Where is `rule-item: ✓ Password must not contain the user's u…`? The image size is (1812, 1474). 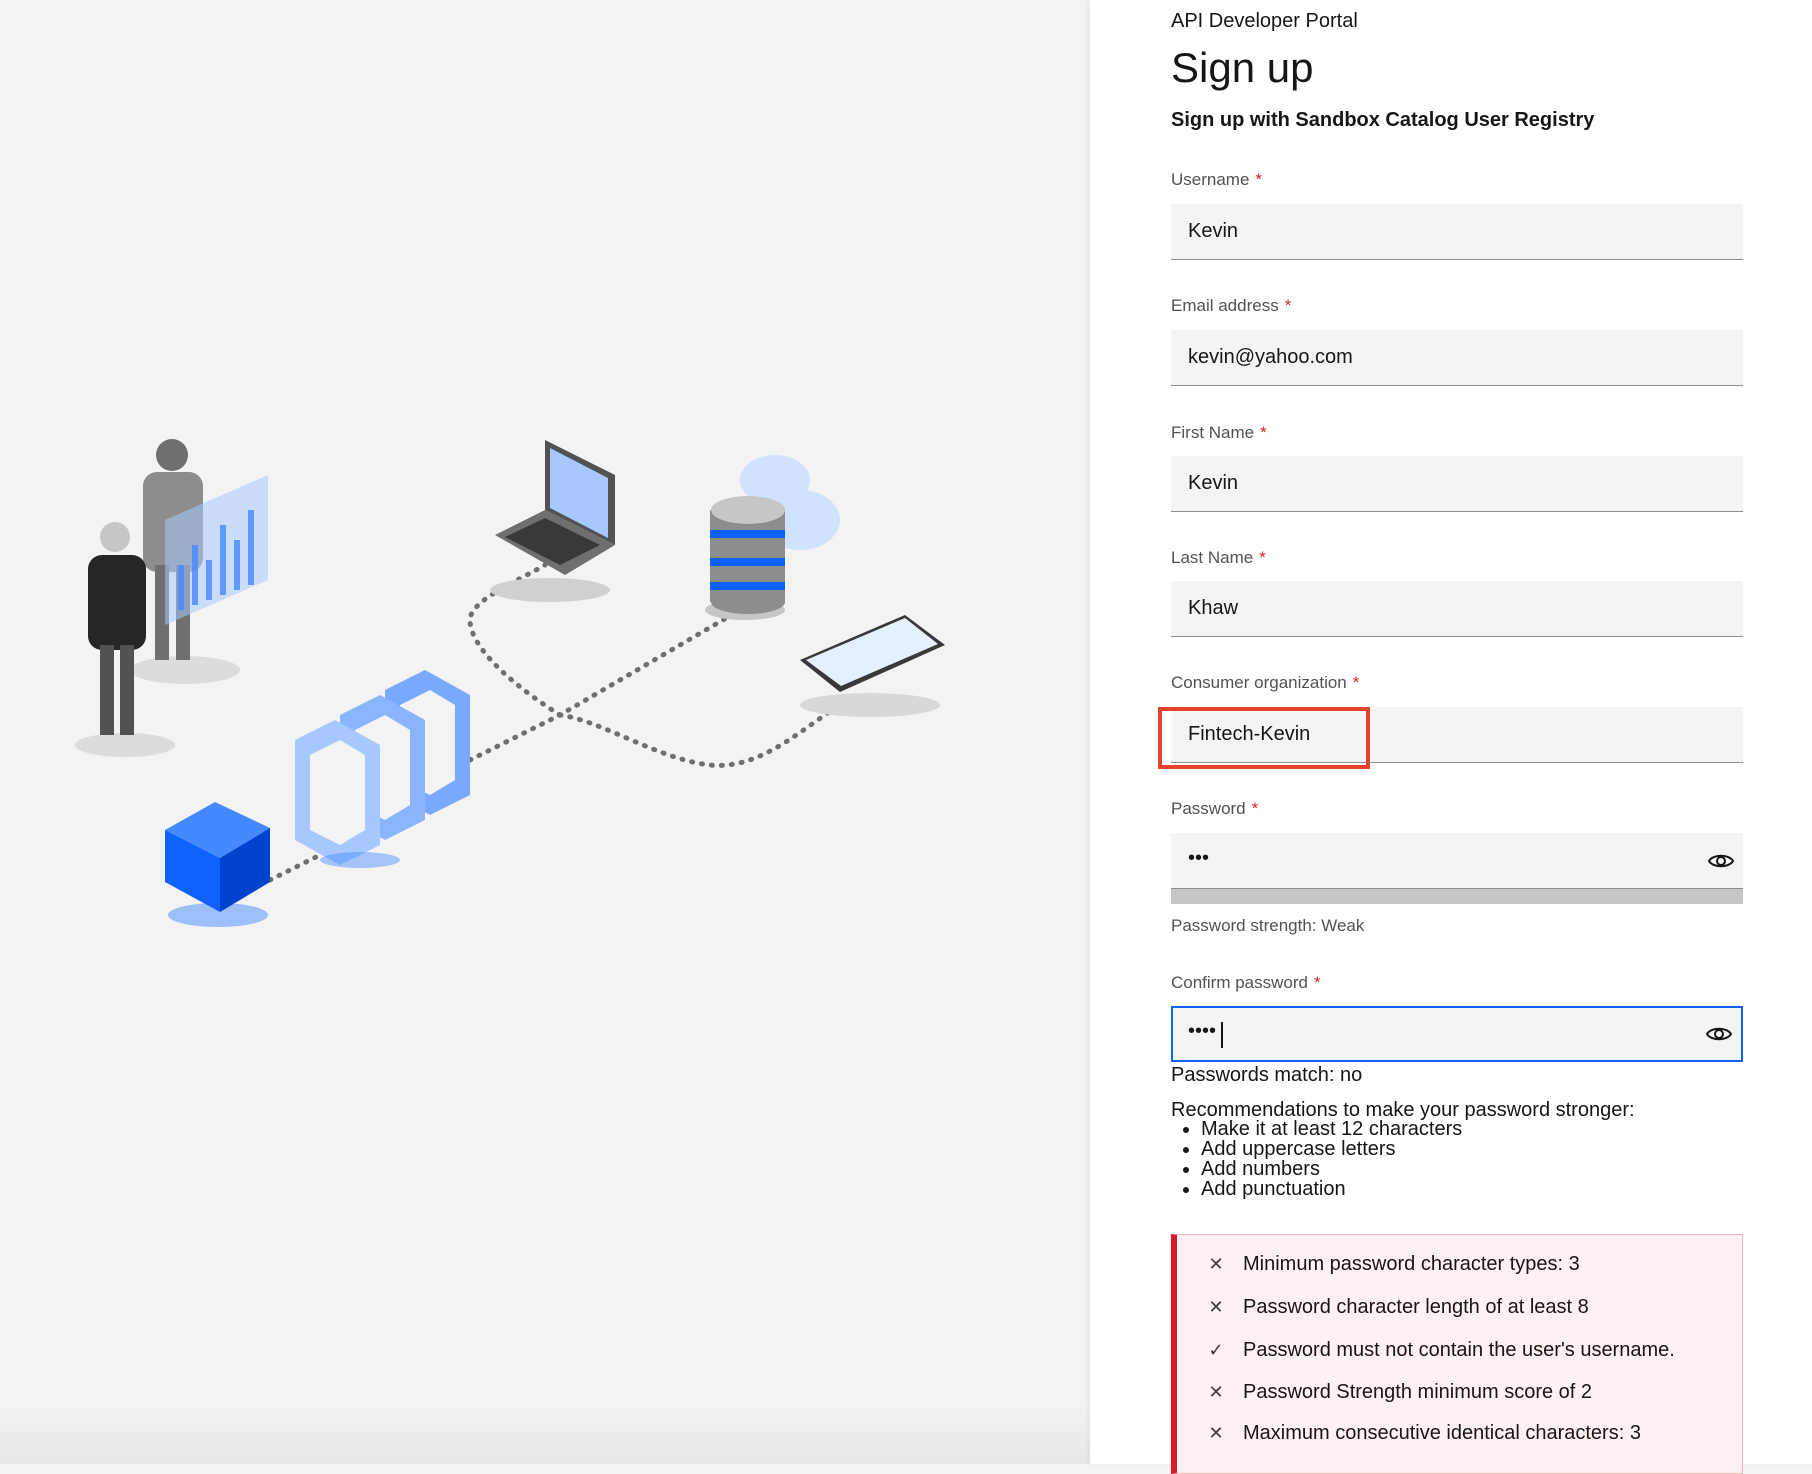
rule-item: ✓ Password must not contain the user's u… is located at coordinates (1441, 1350).